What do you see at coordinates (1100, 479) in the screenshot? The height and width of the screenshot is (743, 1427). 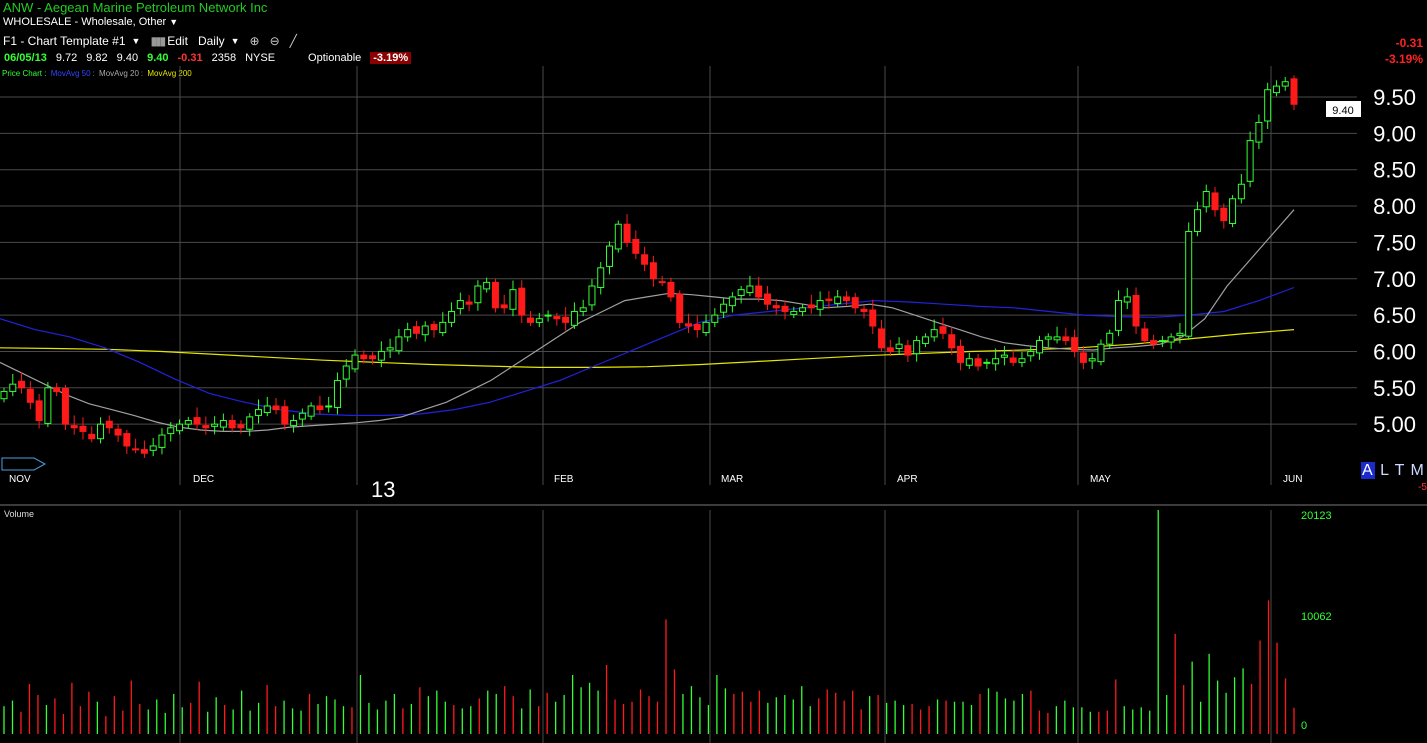 I see `month-label: MAY` at bounding box center [1100, 479].